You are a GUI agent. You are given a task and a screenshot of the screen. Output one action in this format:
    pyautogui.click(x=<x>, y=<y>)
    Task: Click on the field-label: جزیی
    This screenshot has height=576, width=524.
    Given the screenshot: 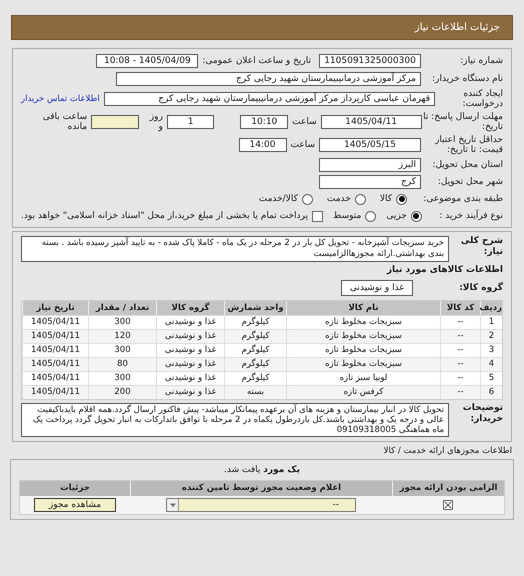 What is the action you would take?
    pyautogui.click(x=396, y=216)
    